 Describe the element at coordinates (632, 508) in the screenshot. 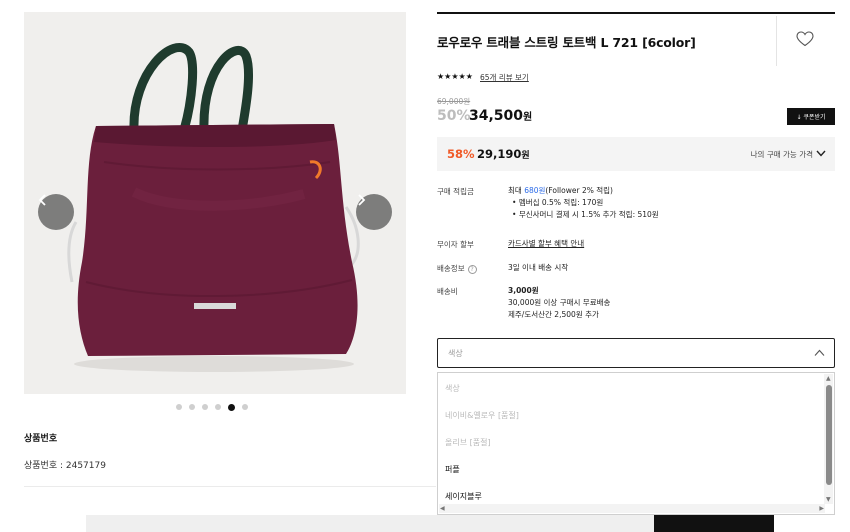

I see `horizontal-scrollbar: ◀ ▶` at that location.